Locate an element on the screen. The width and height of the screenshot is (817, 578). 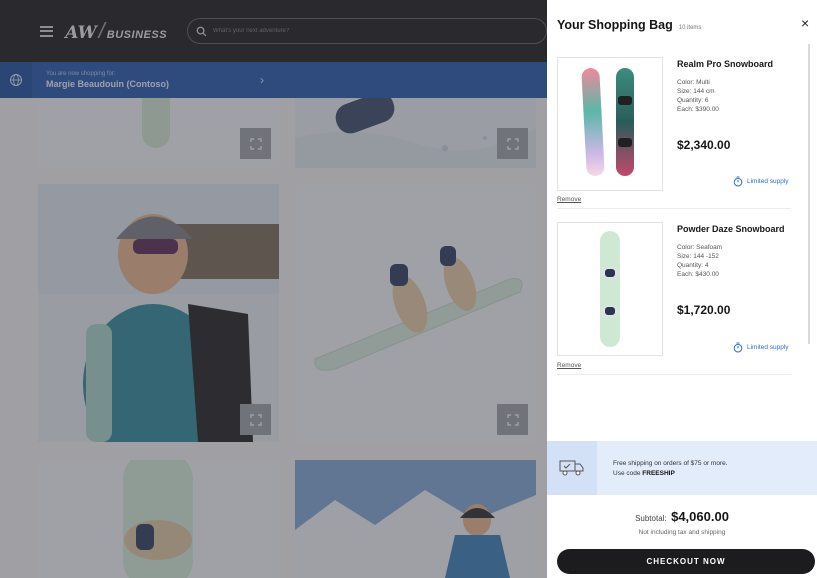
product-name: Powder Daze Snowboard is located at coordinates (731, 229).